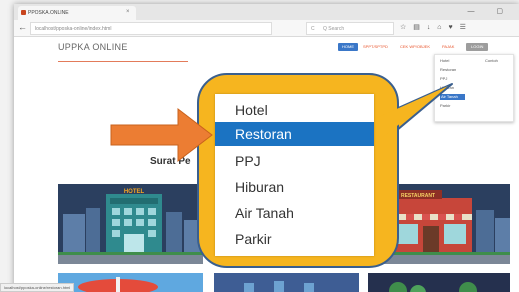 The image size is (519, 292). What do you see at coordinates (161, 135) in the screenshot?
I see `orange-arrow-icon` at bounding box center [161, 135].